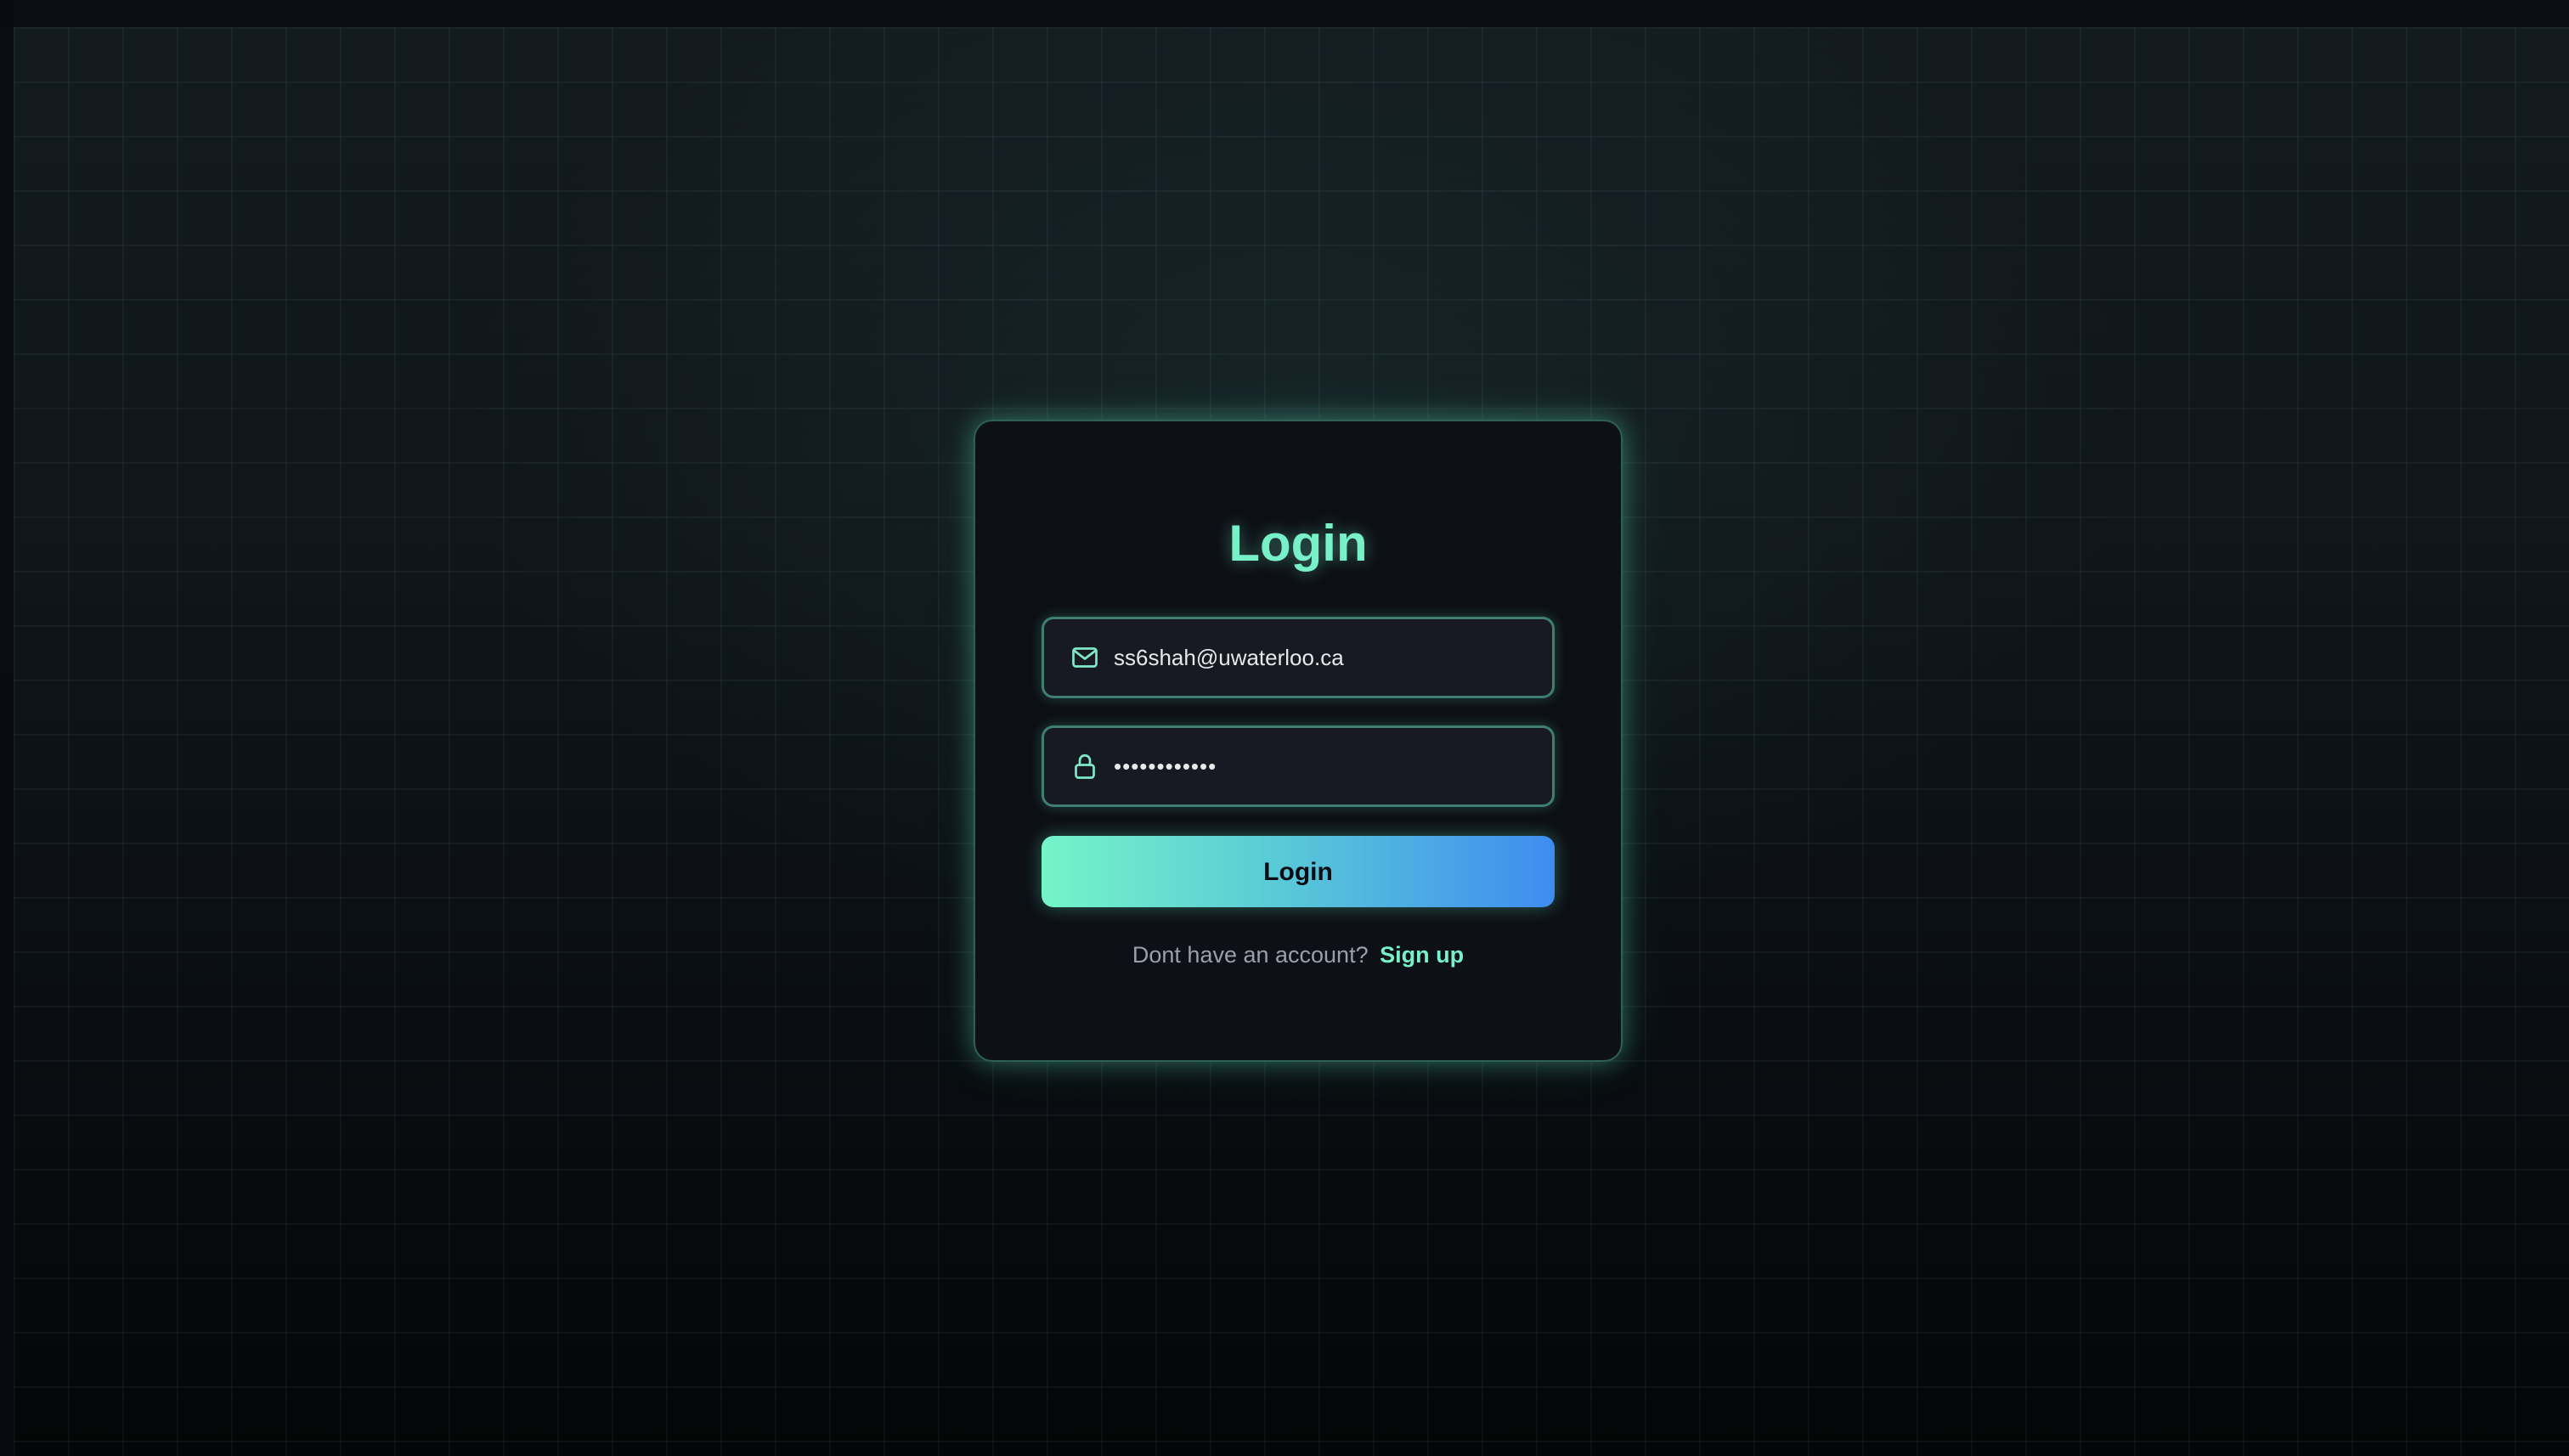 This screenshot has width=2569, height=1456. What do you see at coordinates (1251, 955) in the screenshot?
I see `signup-prompt: Dont have an account?` at bounding box center [1251, 955].